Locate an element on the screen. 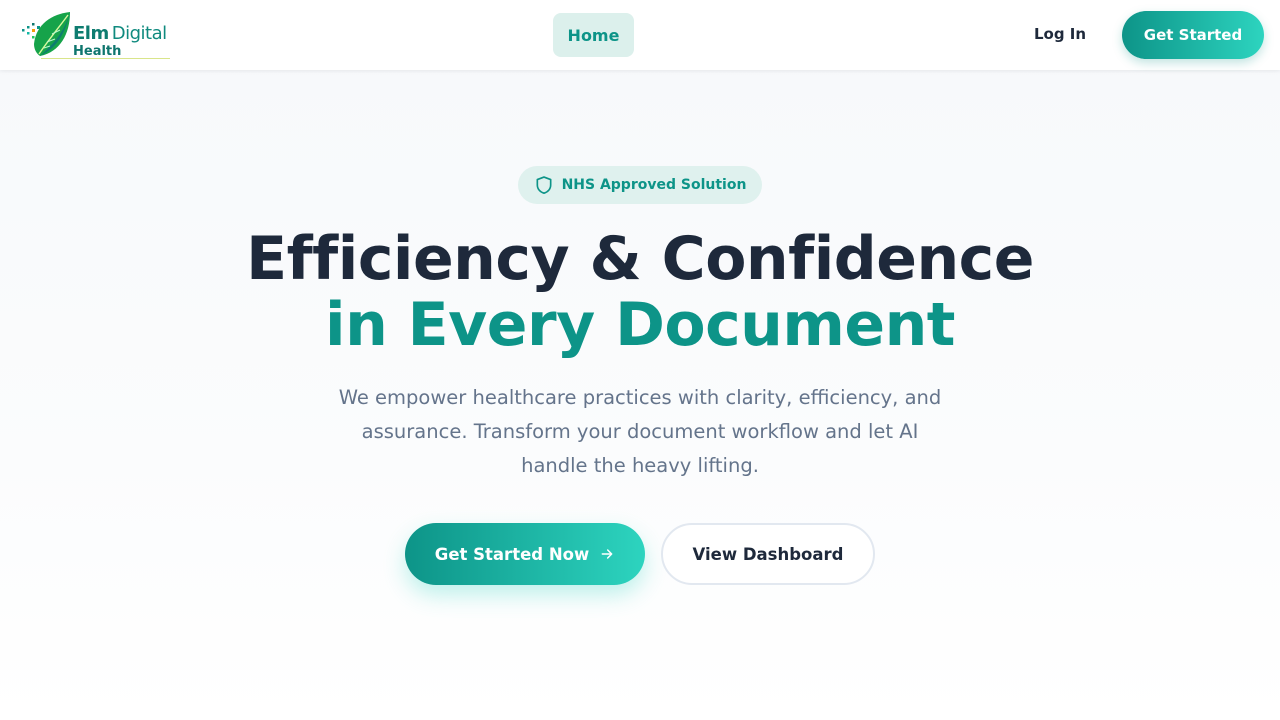 The height and width of the screenshot is (720, 1280). hero-title-line2: in Every Document is located at coordinates (640, 325).